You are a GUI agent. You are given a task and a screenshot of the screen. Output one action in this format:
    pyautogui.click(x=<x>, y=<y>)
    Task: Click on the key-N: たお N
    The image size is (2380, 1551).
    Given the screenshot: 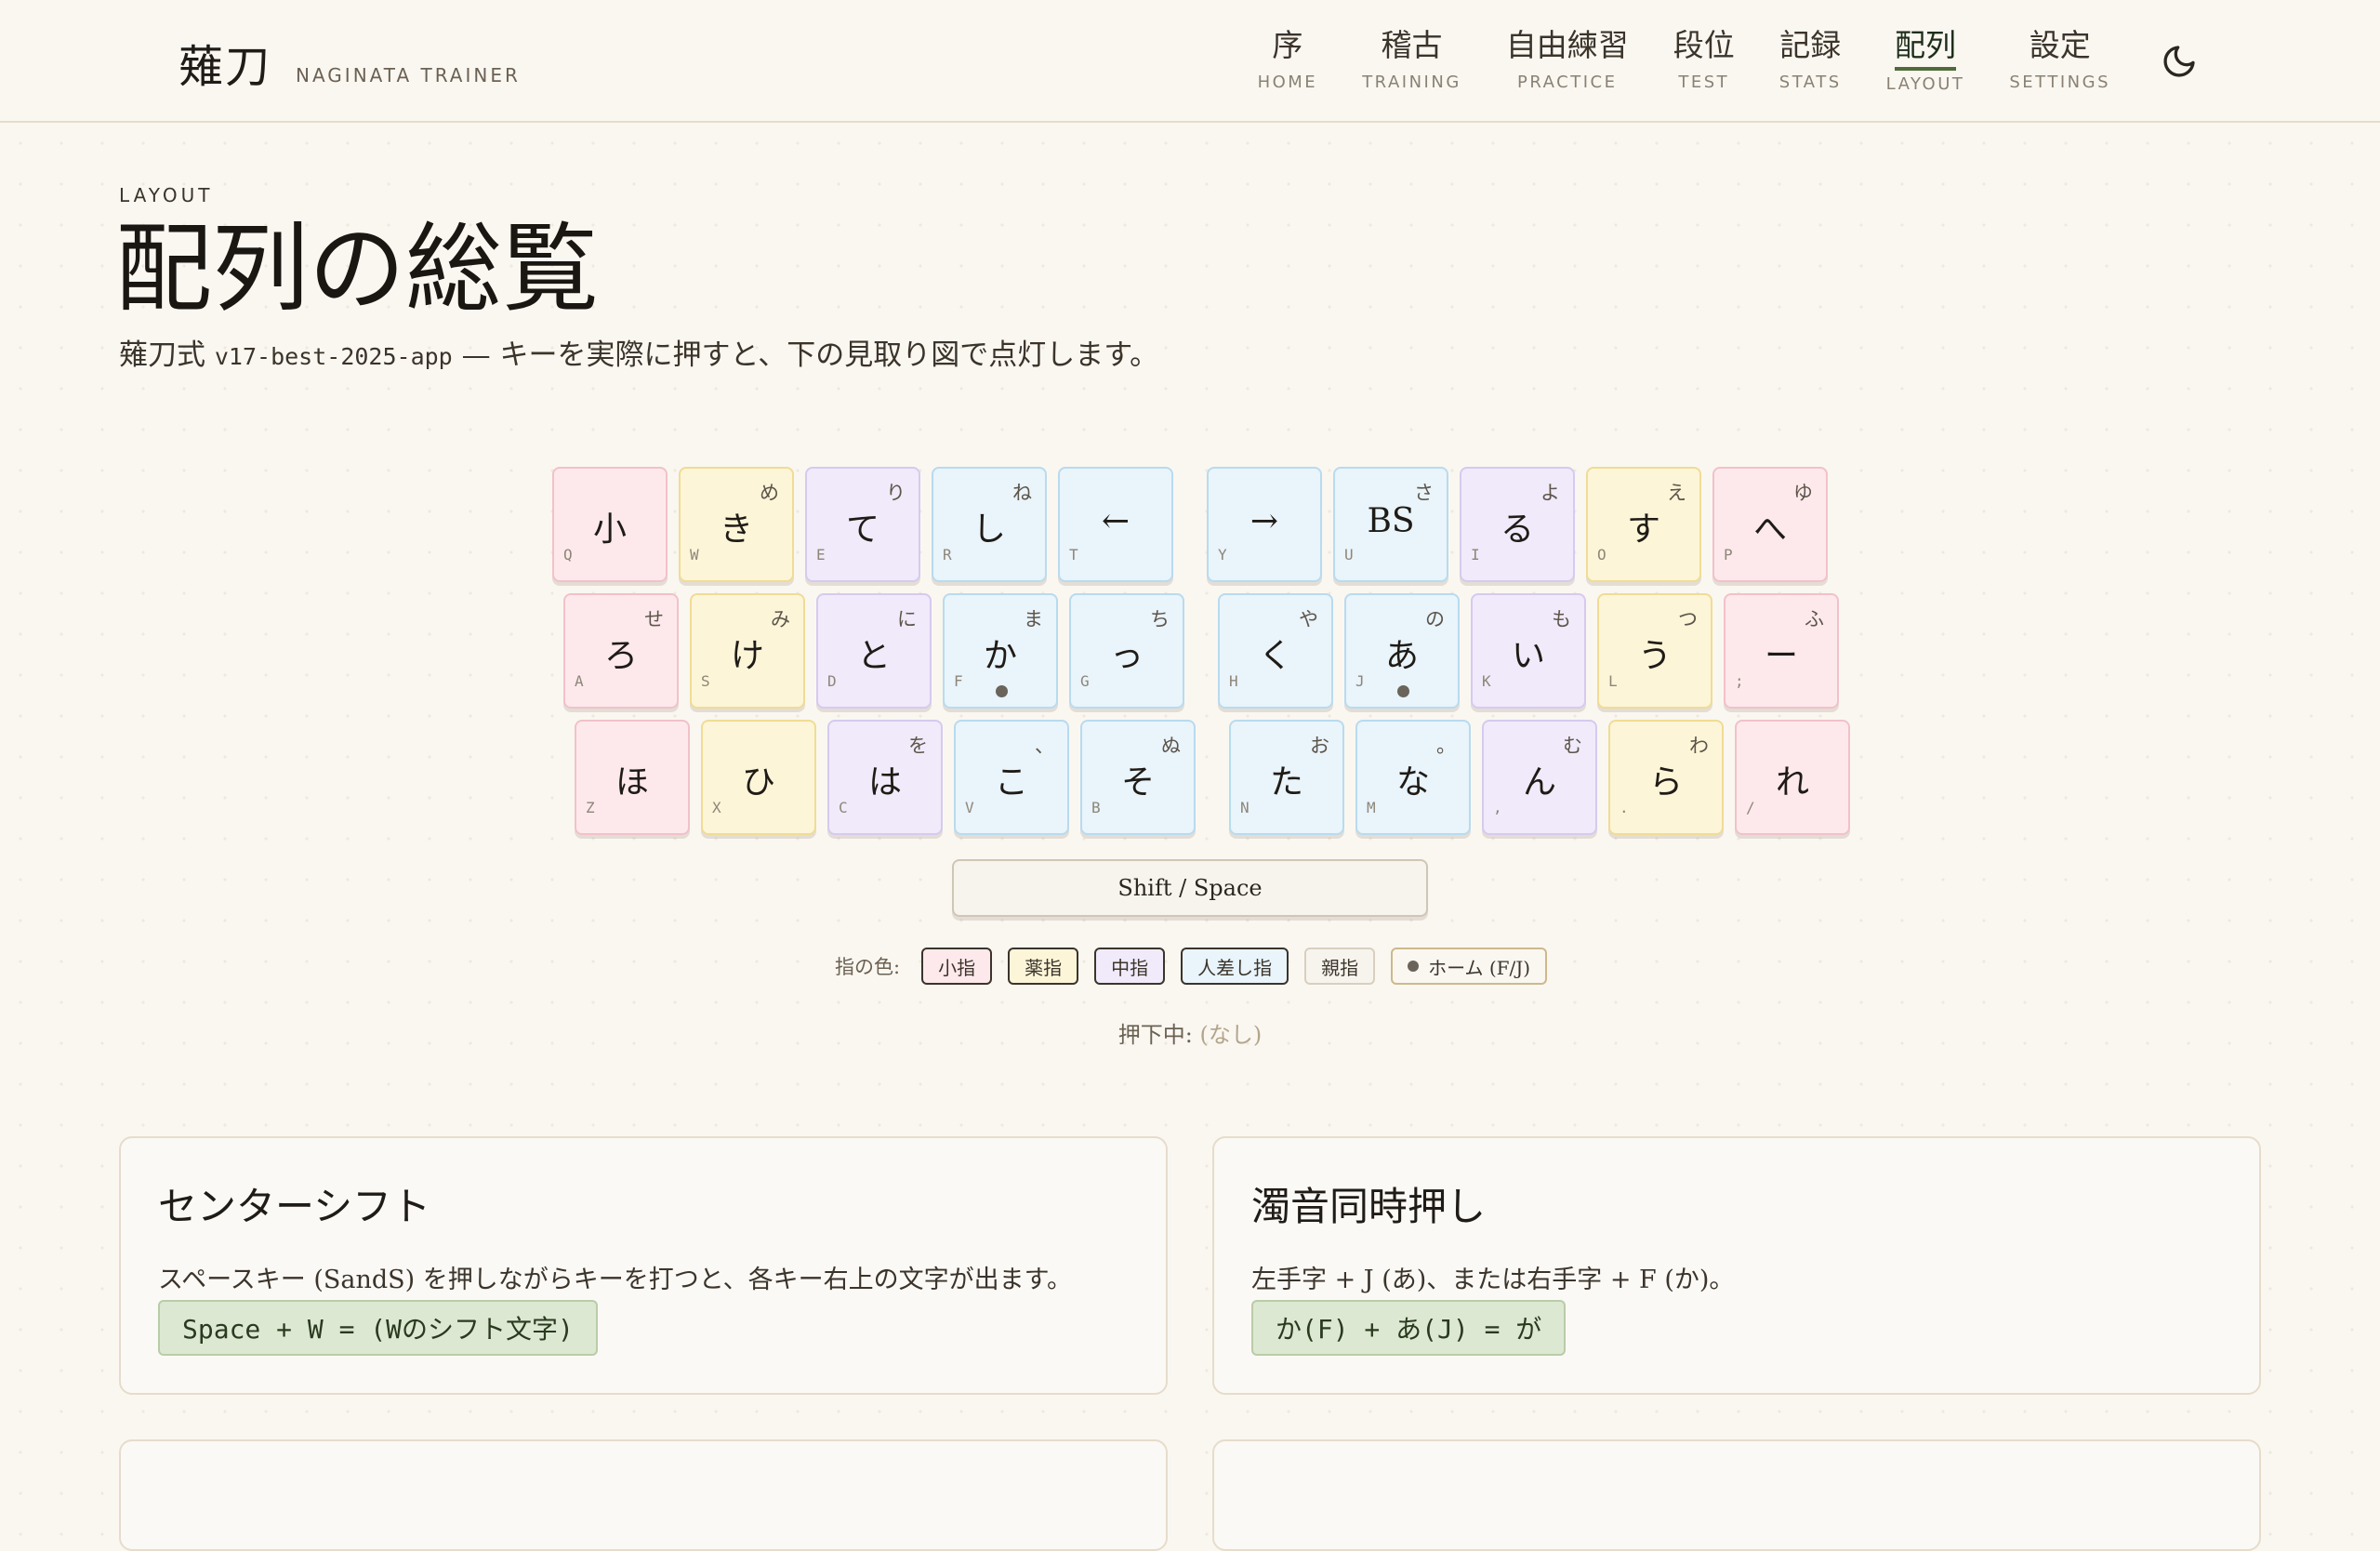 What is the action you would take?
    pyautogui.click(x=1286, y=777)
    